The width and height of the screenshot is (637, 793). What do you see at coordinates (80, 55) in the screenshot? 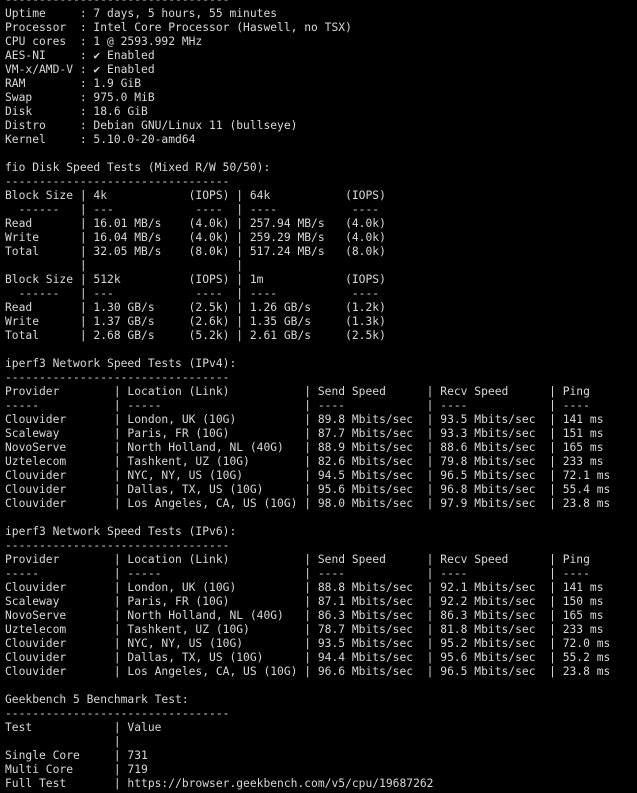
I see `sysinfo-aes-ni: AES-NI : ✔ Enabled` at bounding box center [80, 55].